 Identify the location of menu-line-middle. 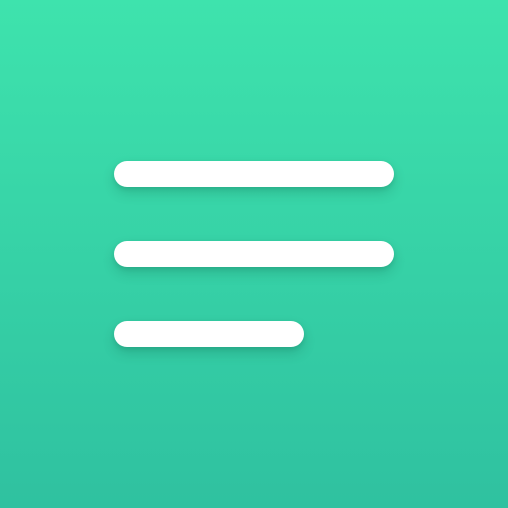
(254, 254).